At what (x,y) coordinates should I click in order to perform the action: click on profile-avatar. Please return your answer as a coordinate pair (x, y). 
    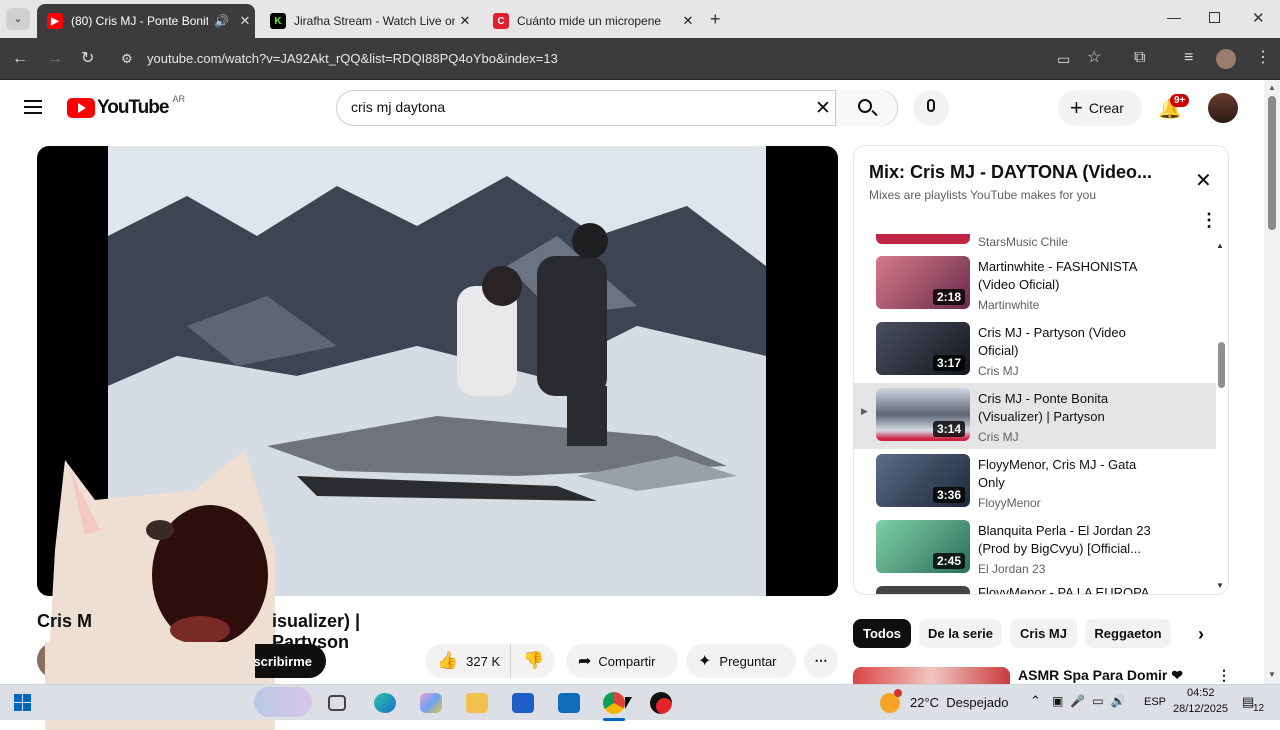
    Looking at the image, I should click on (1226, 59).